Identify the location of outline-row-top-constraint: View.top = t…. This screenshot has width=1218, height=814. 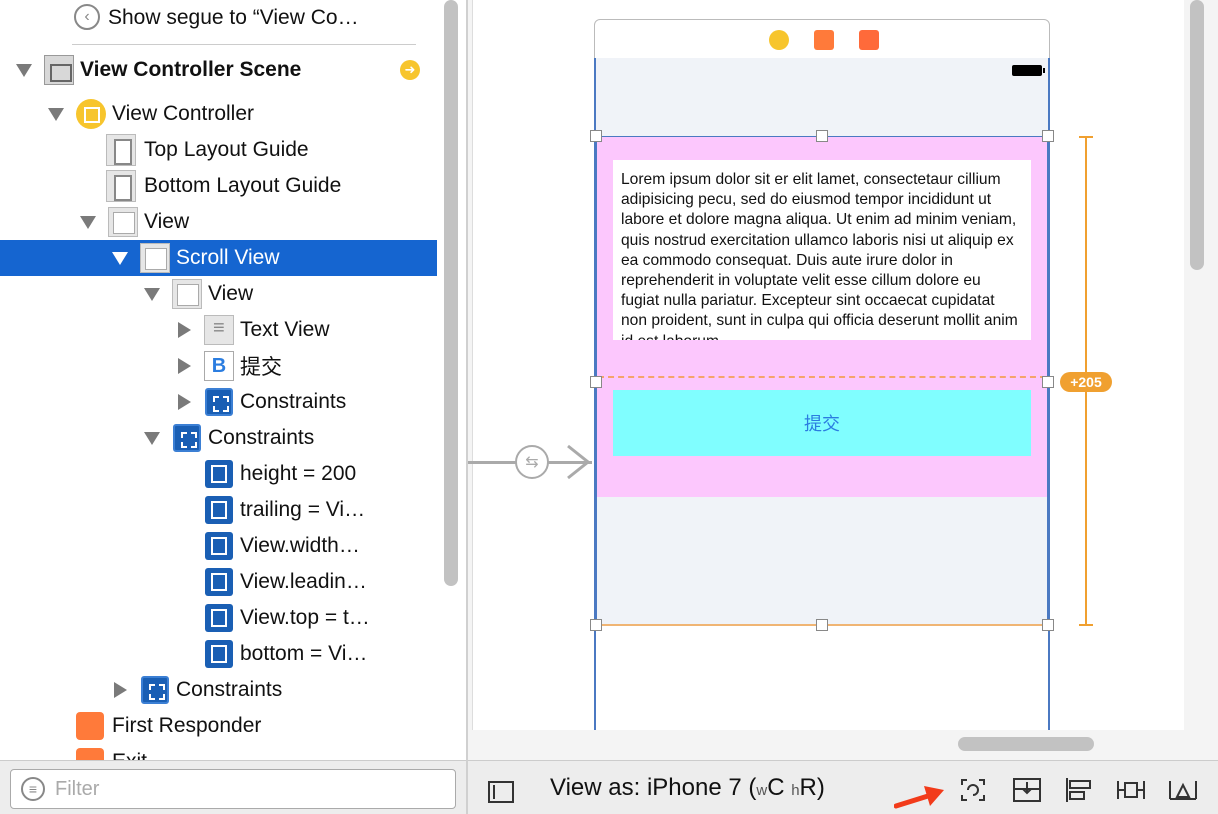
(218, 618).